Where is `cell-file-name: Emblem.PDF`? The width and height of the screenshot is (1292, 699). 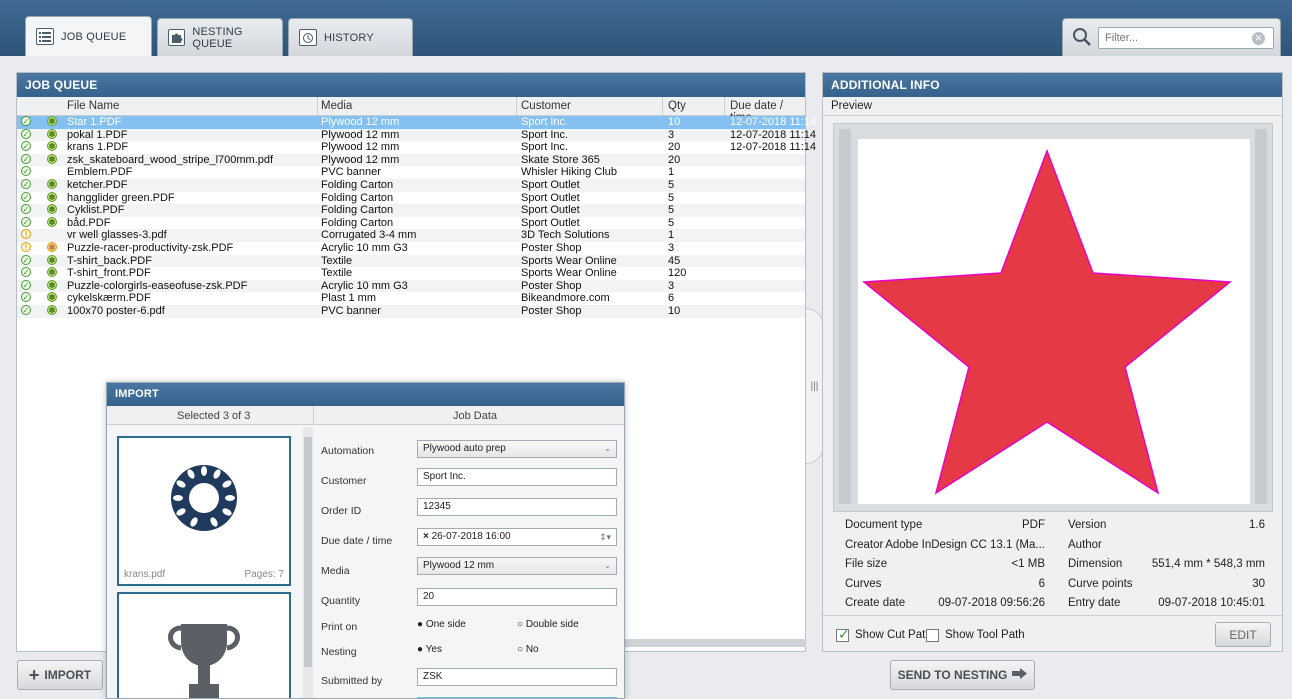 cell-file-name: Emblem.PDF is located at coordinates (100, 172).